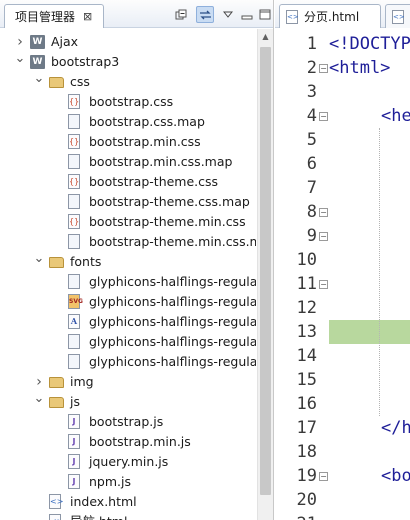 Image resolution: width=410 pixels, height=520 pixels. Describe the element at coordinates (395, 476) in the screenshot. I see `code-line: <bo` at that location.